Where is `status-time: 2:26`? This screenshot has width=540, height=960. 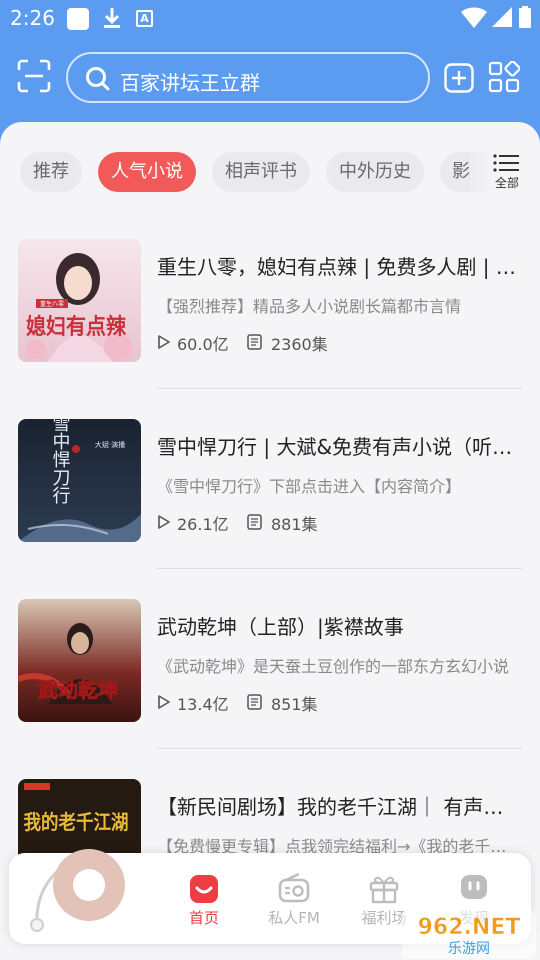
status-time: 2:26 is located at coordinates (32, 18).